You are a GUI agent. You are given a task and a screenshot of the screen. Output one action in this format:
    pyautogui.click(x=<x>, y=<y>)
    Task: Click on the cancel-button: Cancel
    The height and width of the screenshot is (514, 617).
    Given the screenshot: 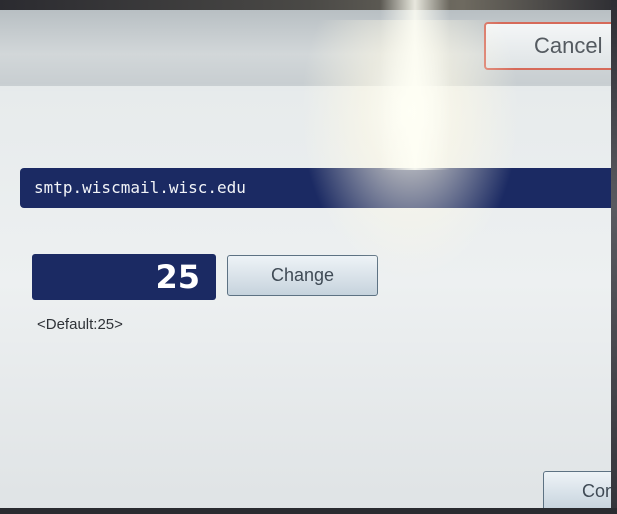 What is the action you would take?
    pyautogui.click(x=550, y=46)
    